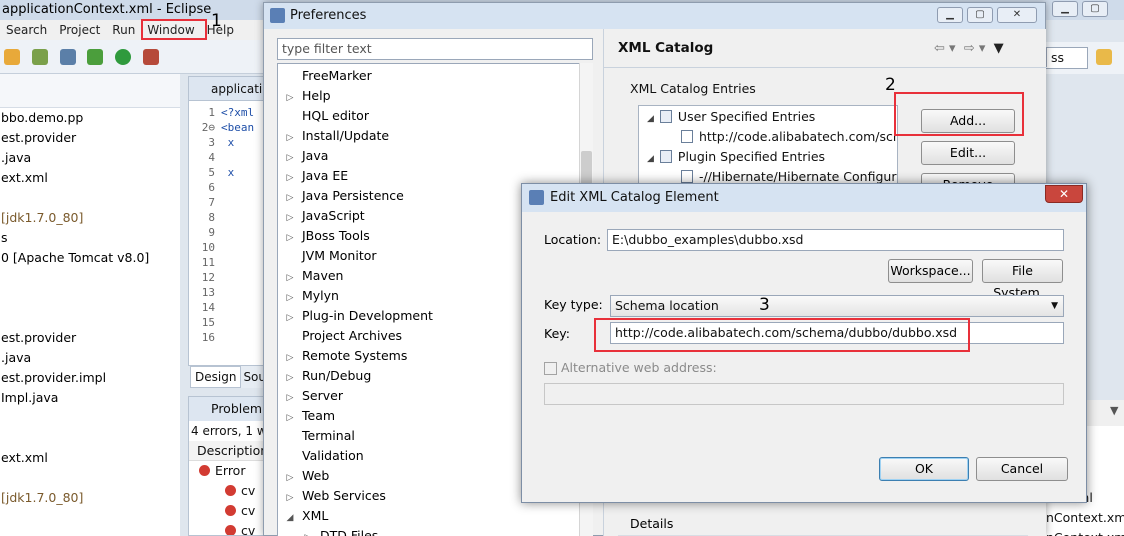  What do you see at coordinates (804, 394) in the screenshot?
I see `alternative-address-input` at bounding box center [804, 394].